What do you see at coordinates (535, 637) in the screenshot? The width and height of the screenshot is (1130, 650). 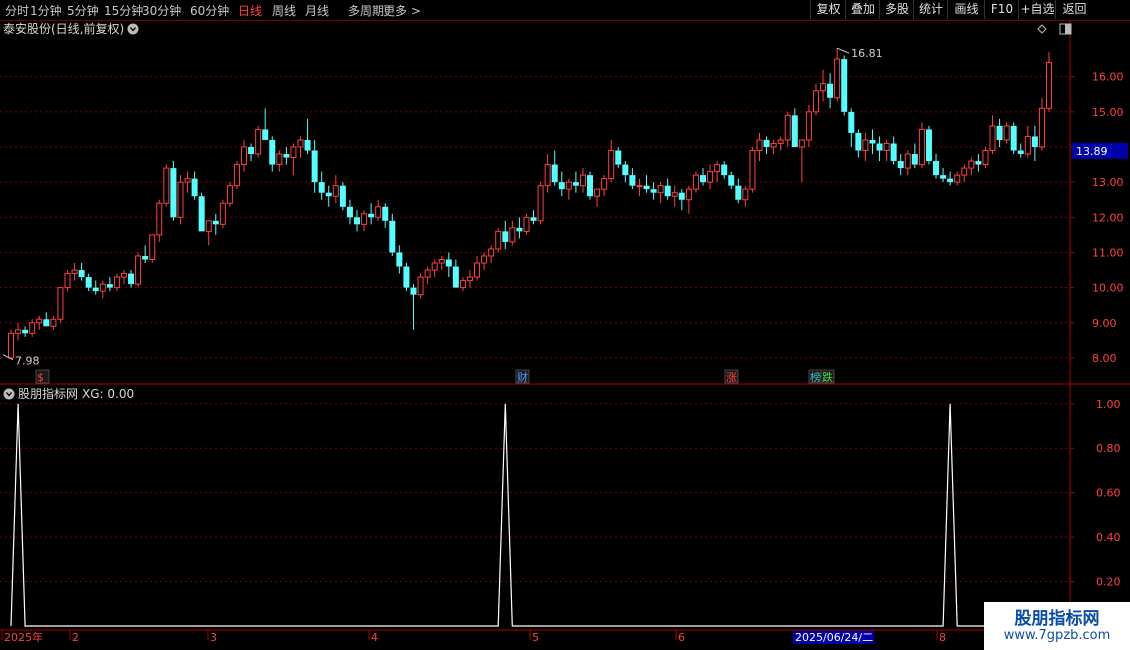 I see `date-label: 5` at bounding box center [535, 637].